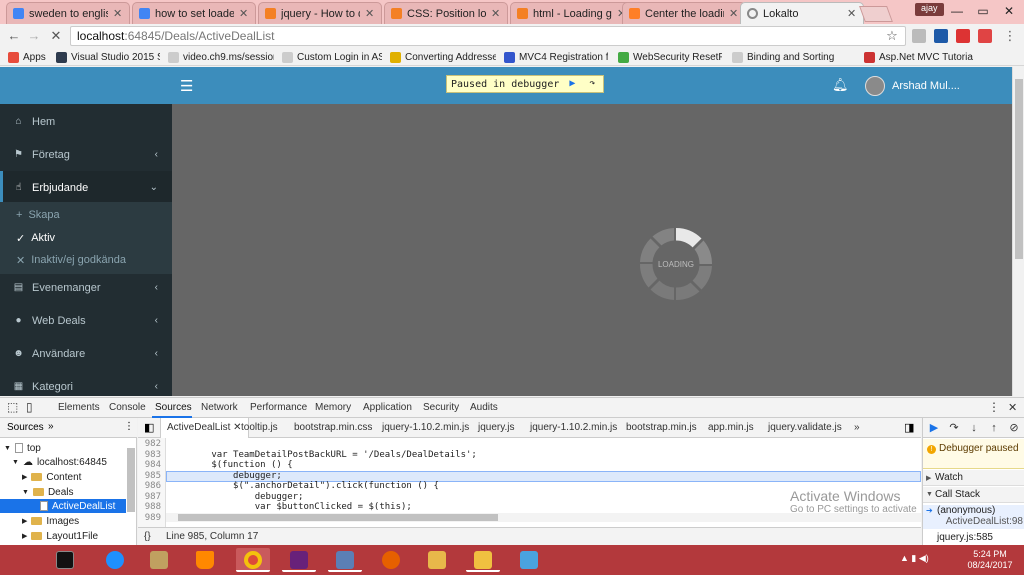 This screenshot has width=1024, height=575. What do you see at coordinates (173, 407) in the screenshot?
I see `tab-sources: Sources` at bounding box center [173, 407].